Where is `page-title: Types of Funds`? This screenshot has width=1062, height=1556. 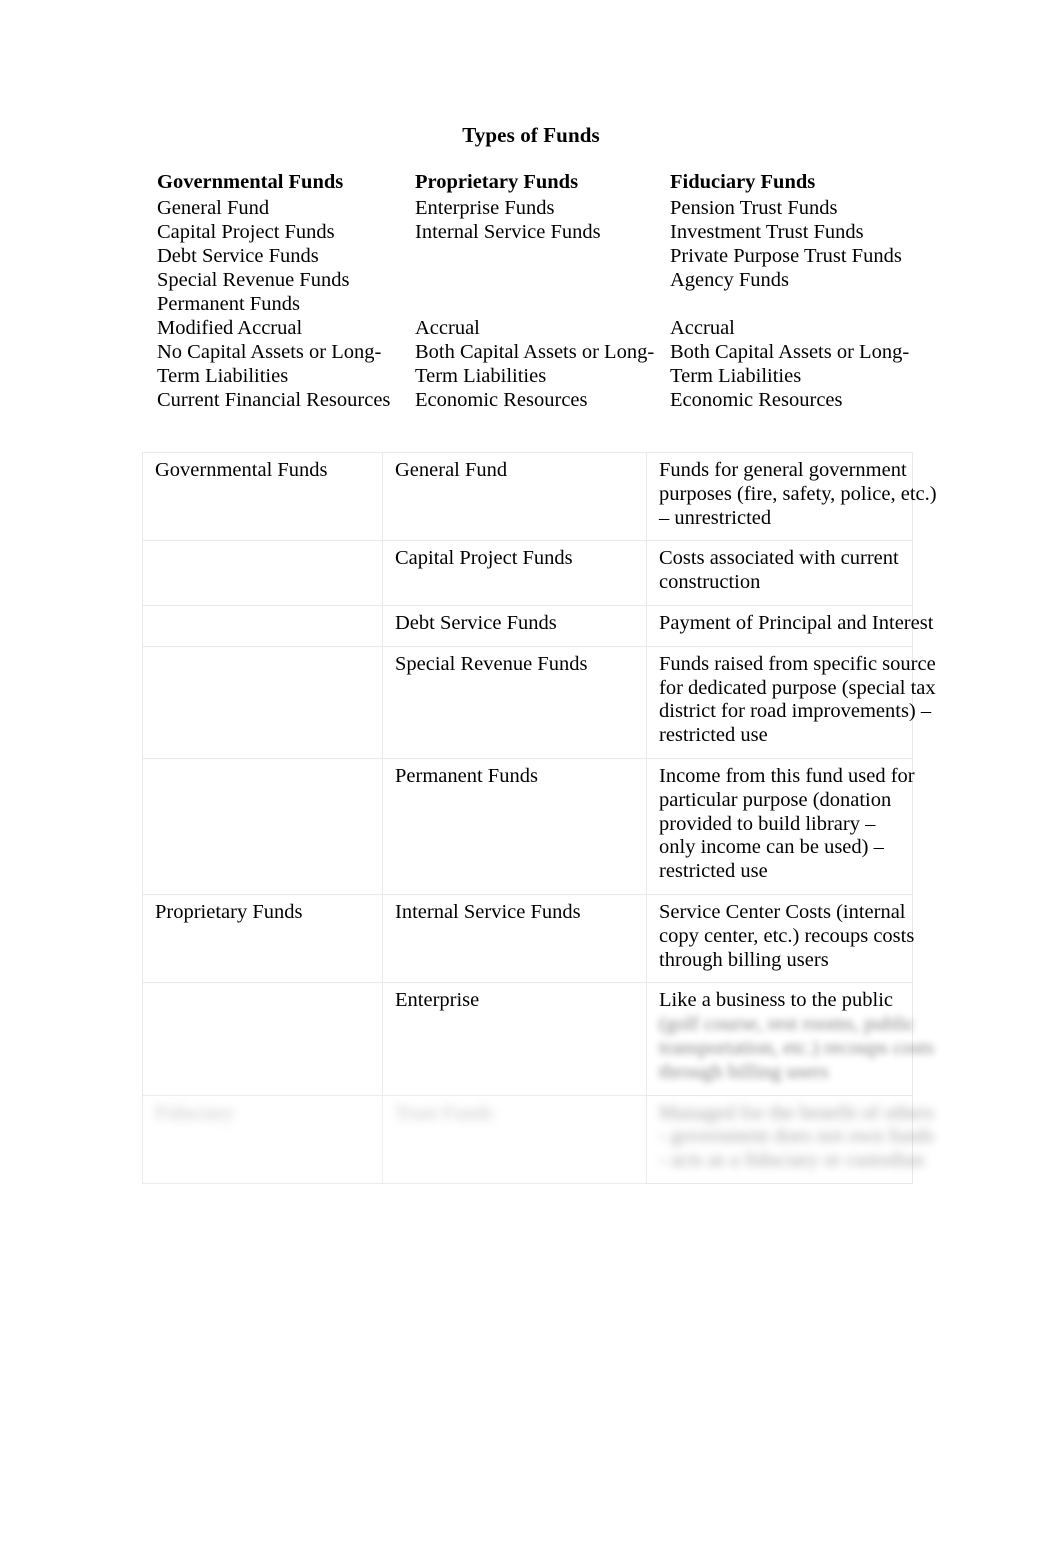 page-title: Types of Funds is located at coordinates (531, 135).